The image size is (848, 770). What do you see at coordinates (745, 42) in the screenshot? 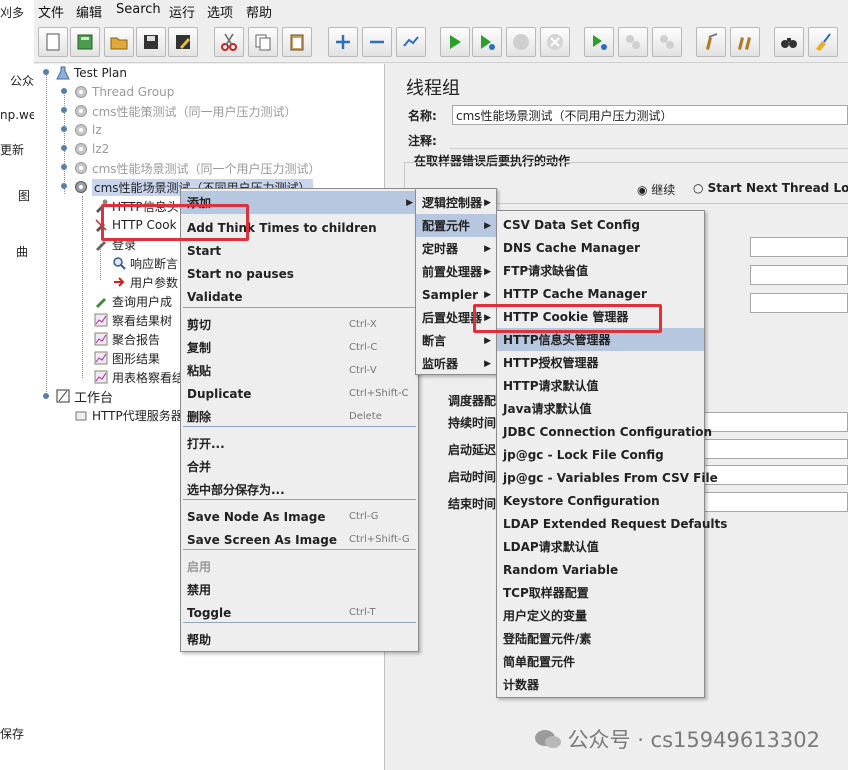
I see `clear-all-button` at bounding box center [745, 42].